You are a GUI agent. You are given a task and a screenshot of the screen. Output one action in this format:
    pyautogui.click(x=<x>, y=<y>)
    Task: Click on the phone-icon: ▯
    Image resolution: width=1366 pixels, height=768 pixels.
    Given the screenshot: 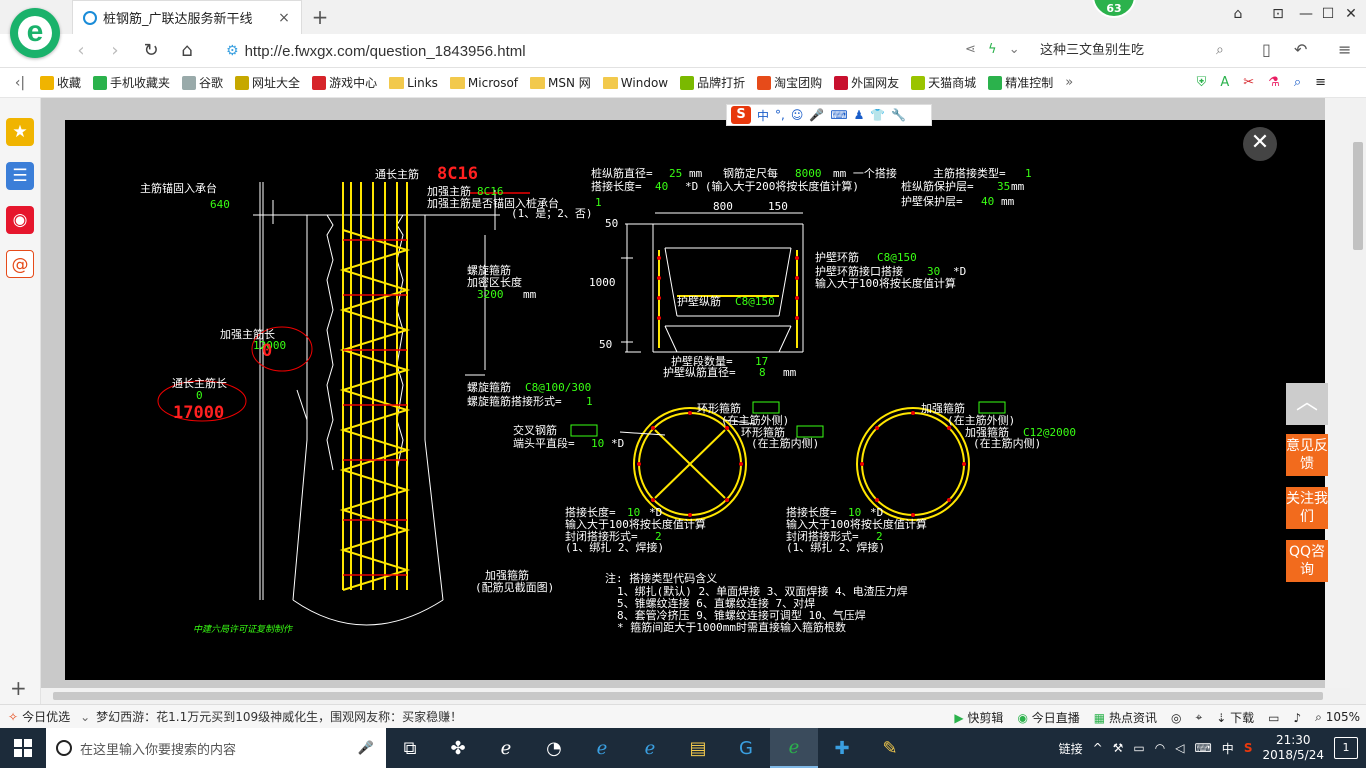 What is the action you would take?
    pyautogui.click(x=1266, y=49)
    